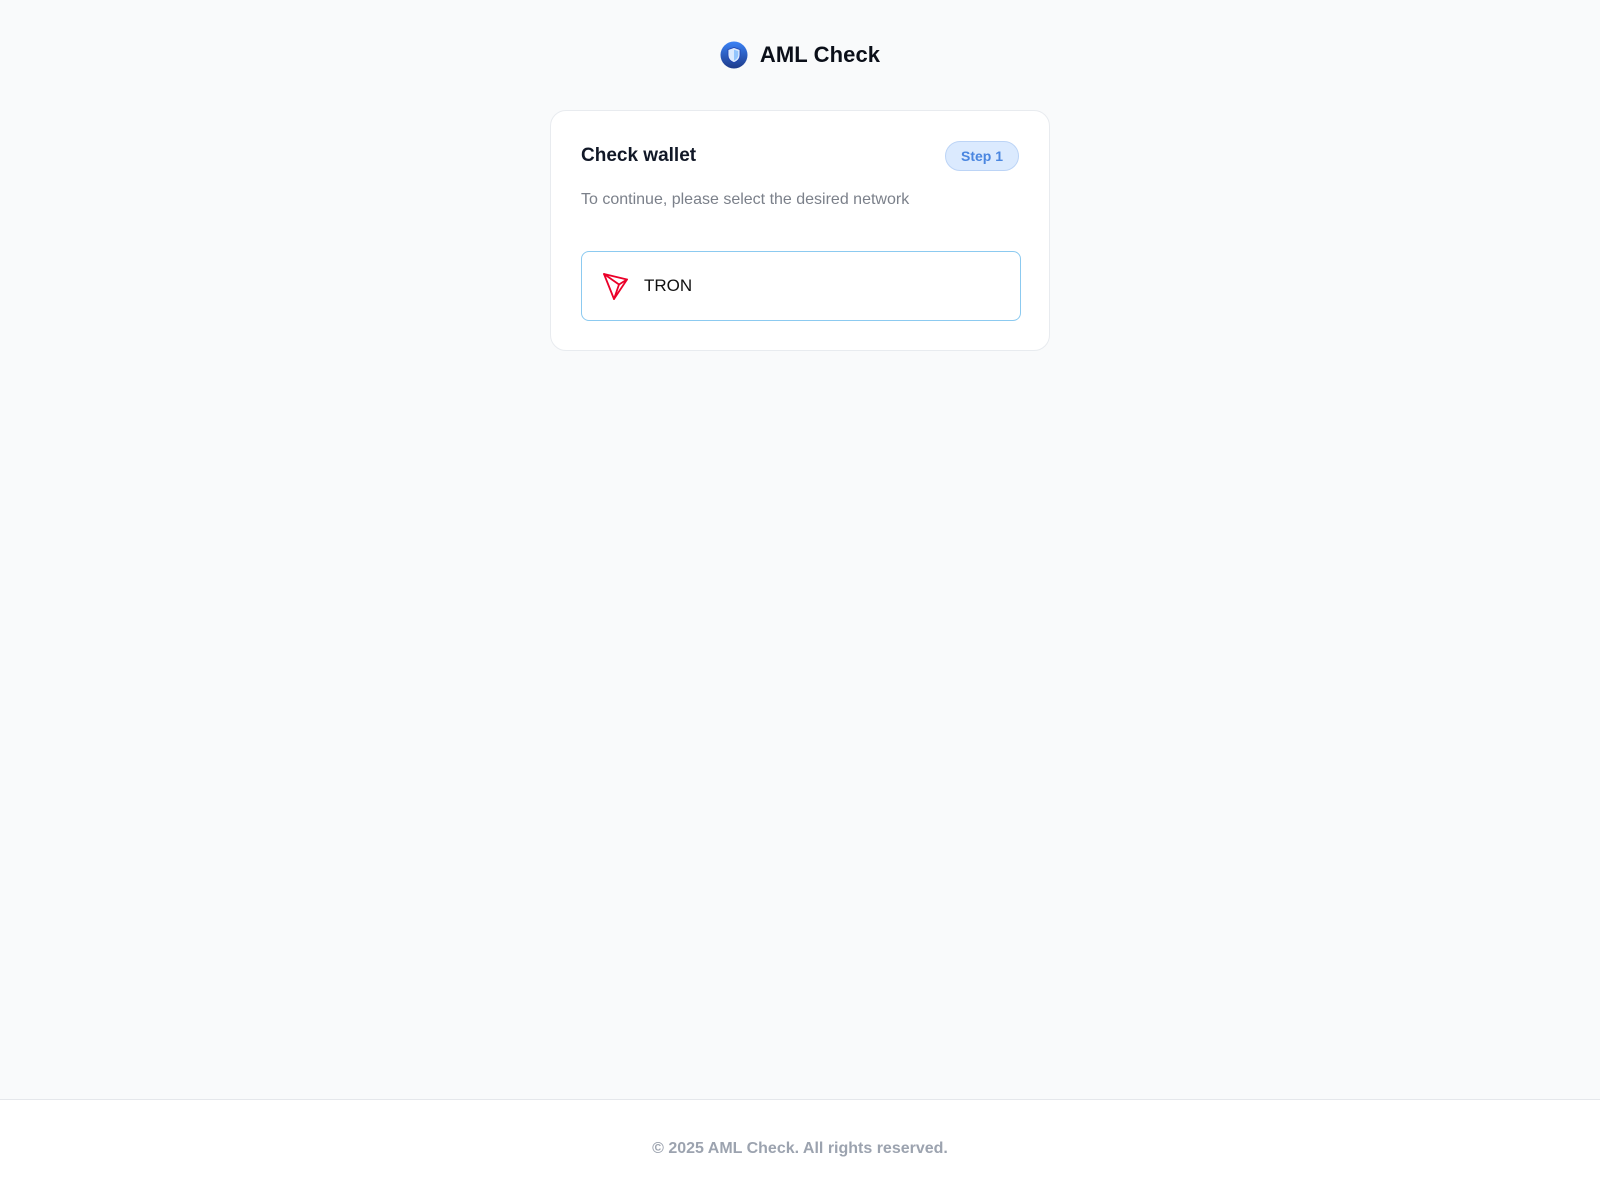  What do you see at coordinates (668, 285) in the screenshot?
I see `network-label: TRON` at bounding box center [668, 285].